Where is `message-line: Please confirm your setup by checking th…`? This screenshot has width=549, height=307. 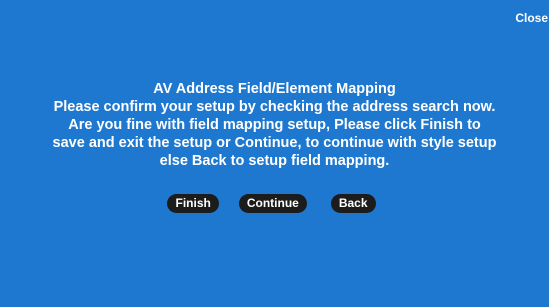 message-line: Please confirm your setup by checking th… is located at coordinates (274, 107).